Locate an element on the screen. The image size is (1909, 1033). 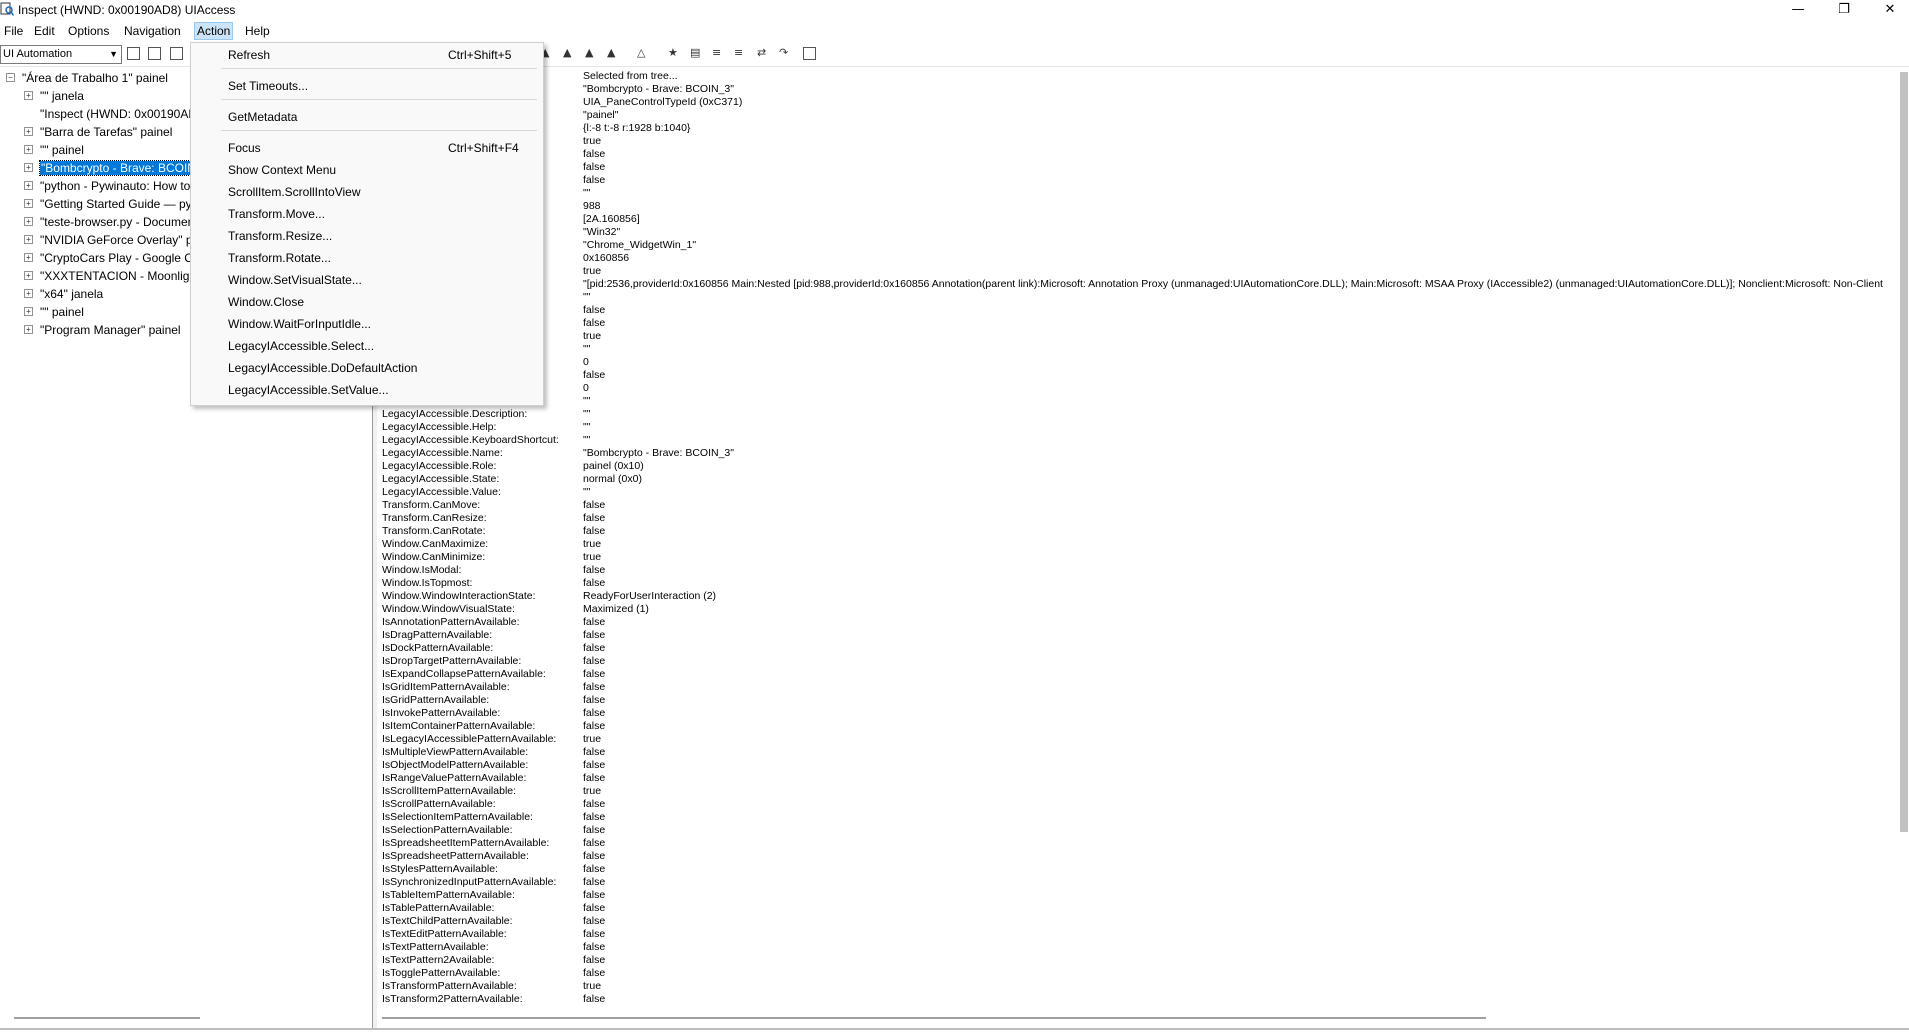
menu-options: Options is located at coordinates (88, 31).